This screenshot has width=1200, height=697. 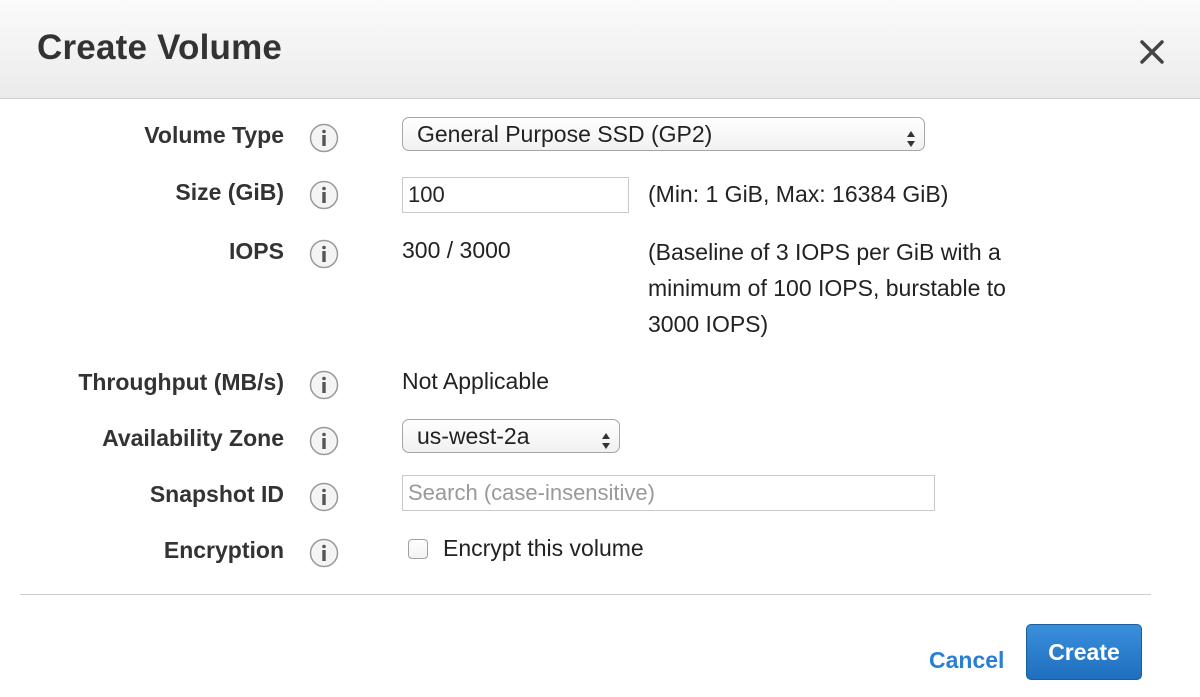 I want to click on size-label: Size (GiB), so click(x=229, y=192).